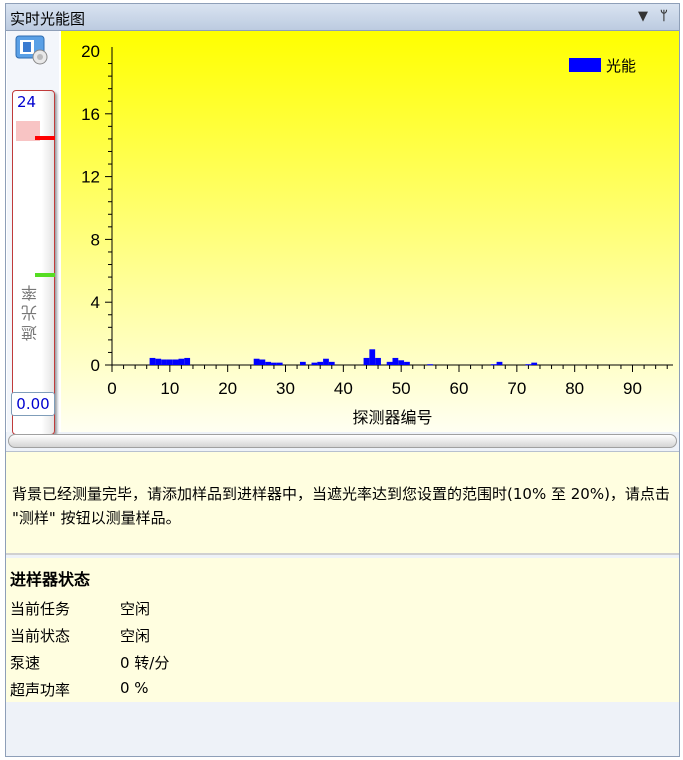 This screenshot has width=683, height=760. Describe the element at coordinates (33, 262) in the screenshot. I see `obscuration-slider: 24 遮光率 0.00` at that location.